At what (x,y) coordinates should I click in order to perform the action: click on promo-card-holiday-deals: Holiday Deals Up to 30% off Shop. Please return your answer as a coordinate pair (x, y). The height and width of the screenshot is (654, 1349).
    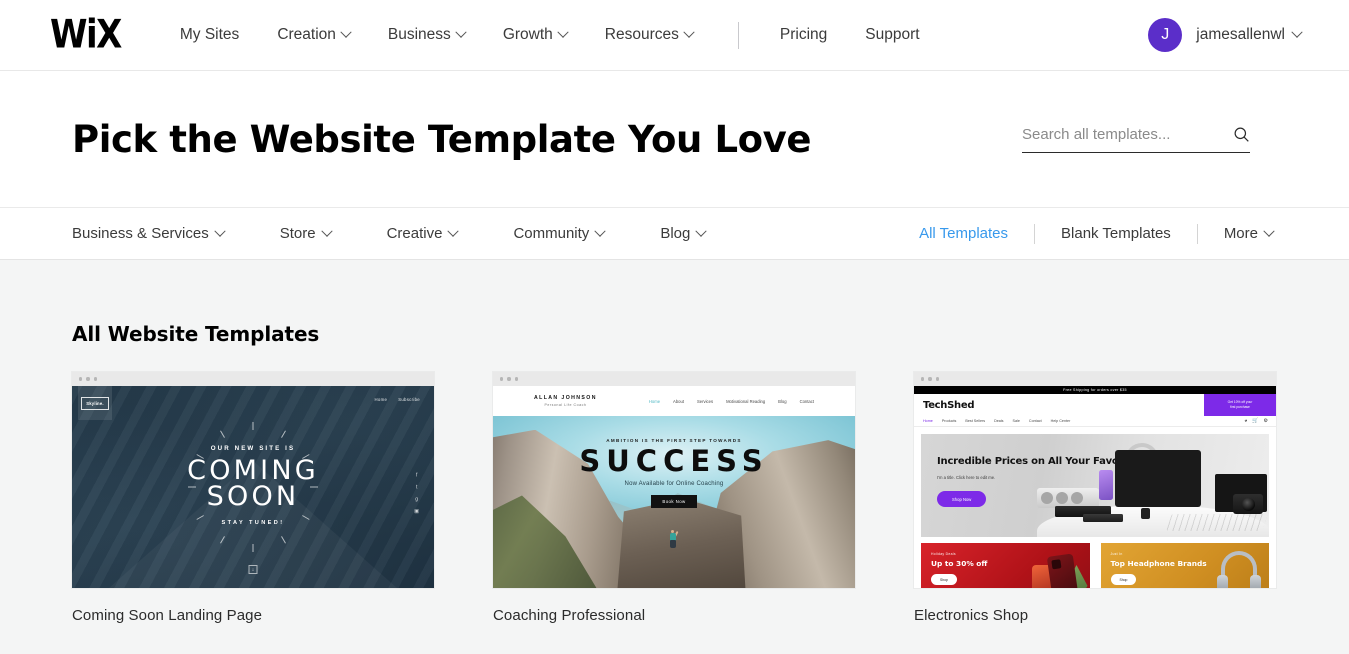
    Looking at the image, I should click on (1005, 565).